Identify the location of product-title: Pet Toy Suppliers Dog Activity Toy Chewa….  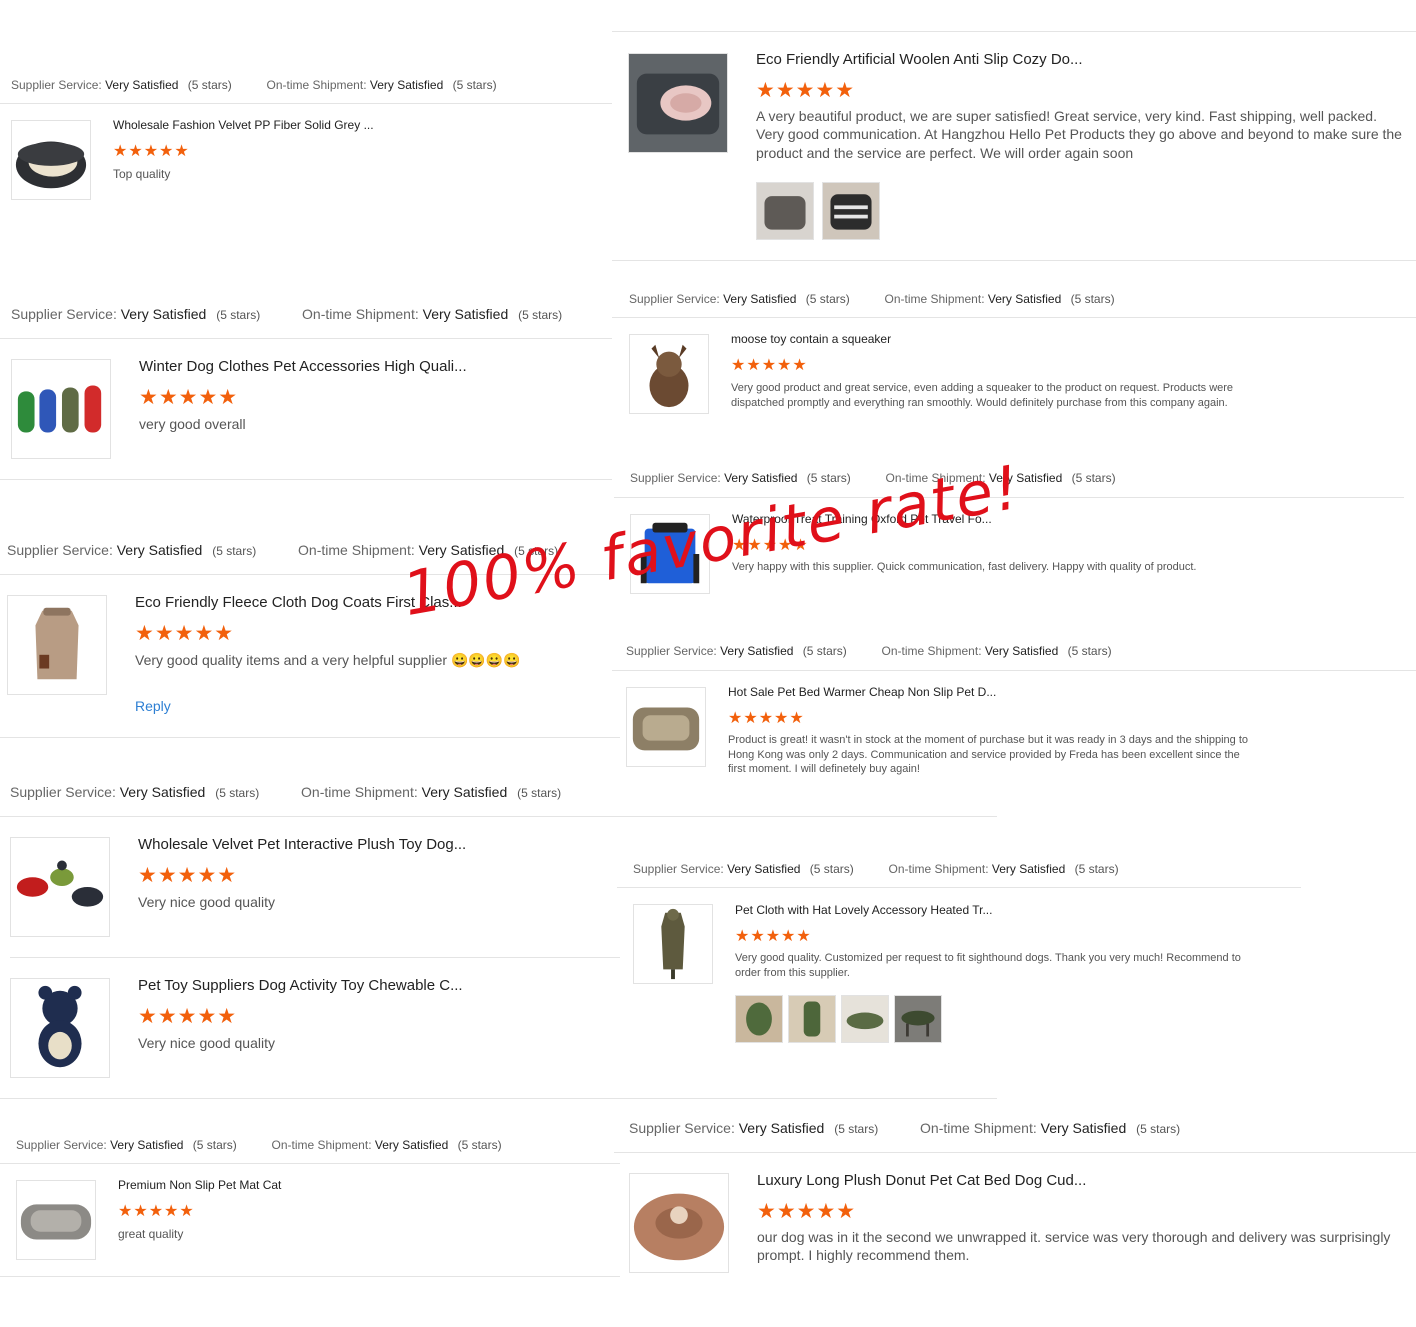
(300, 985).